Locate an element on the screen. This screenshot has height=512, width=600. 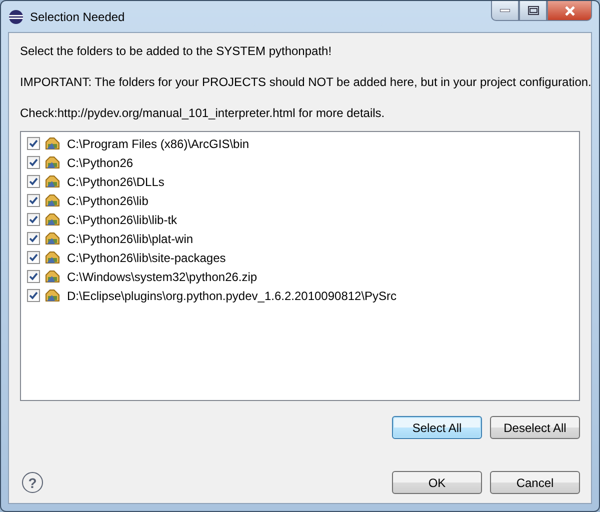
folder-path: C:\Python26\DLLs is located at coordinates (115, 181).